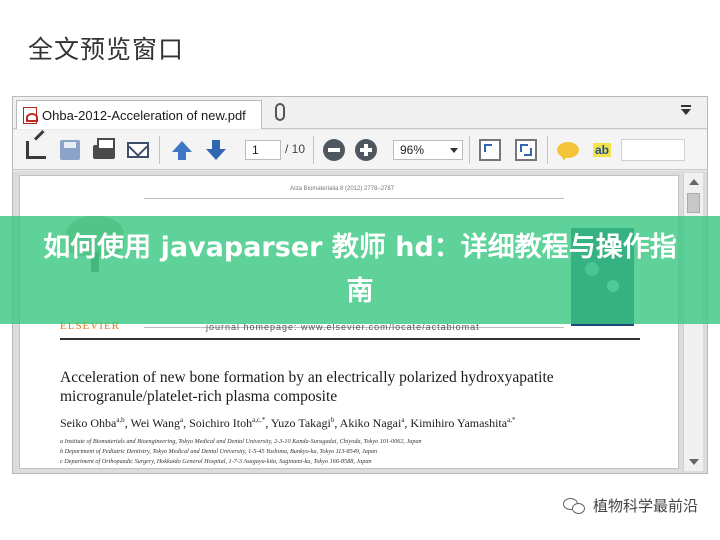 The width and height of the screenshot is (720, 540). What do you see at coordinates (350, 339) in the screenshot?
I see `header-rule` at bounding box center [350, 339].